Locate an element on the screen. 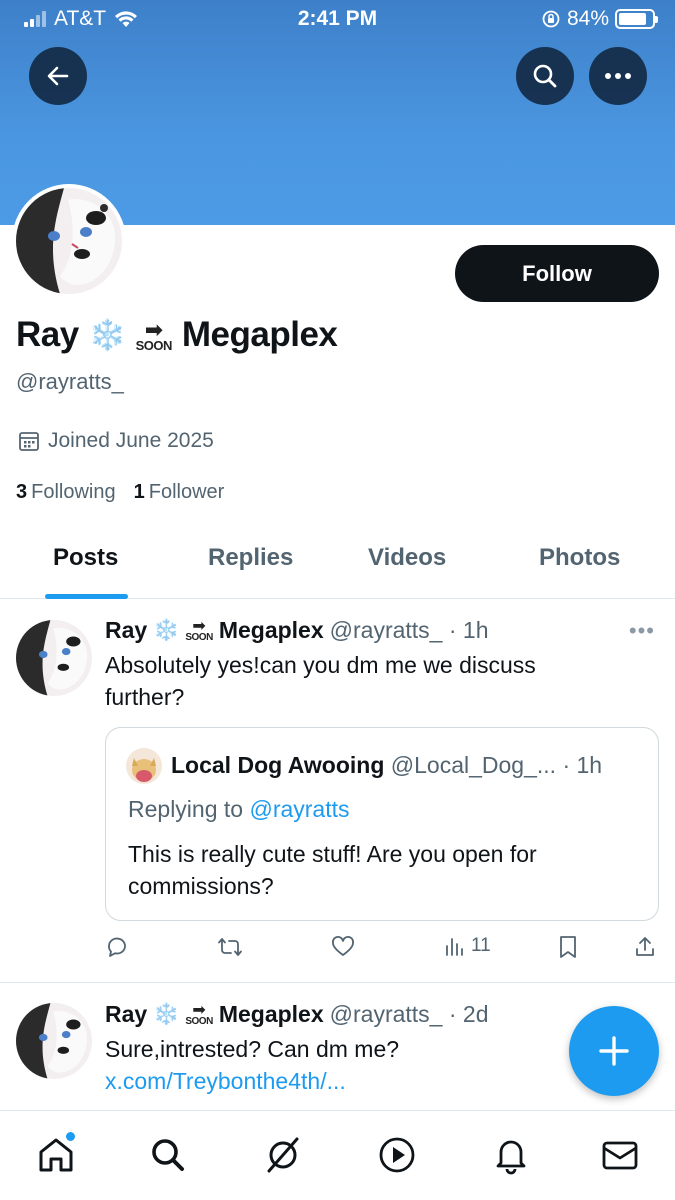  search-button is located at coordinates (545, 76).